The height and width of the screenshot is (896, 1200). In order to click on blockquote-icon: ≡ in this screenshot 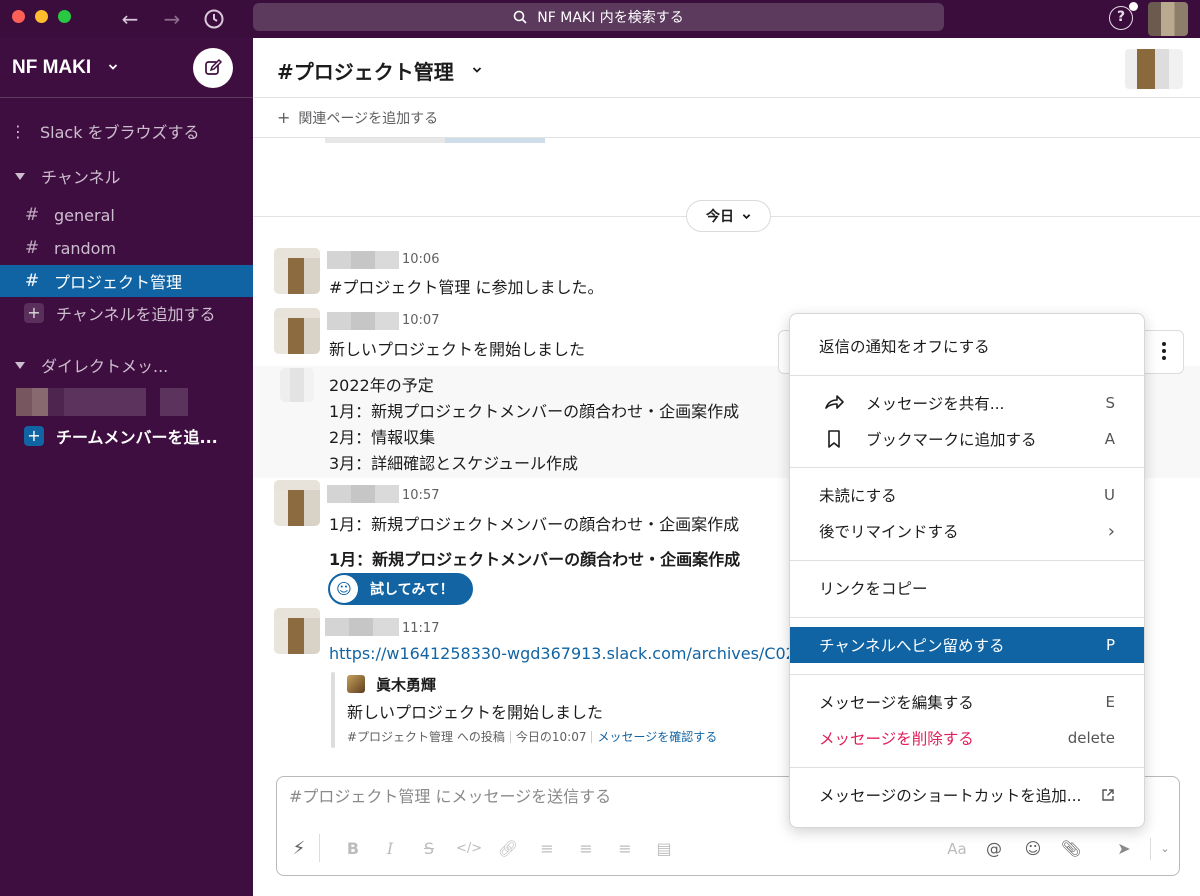, I will do `click(625, 849)`.